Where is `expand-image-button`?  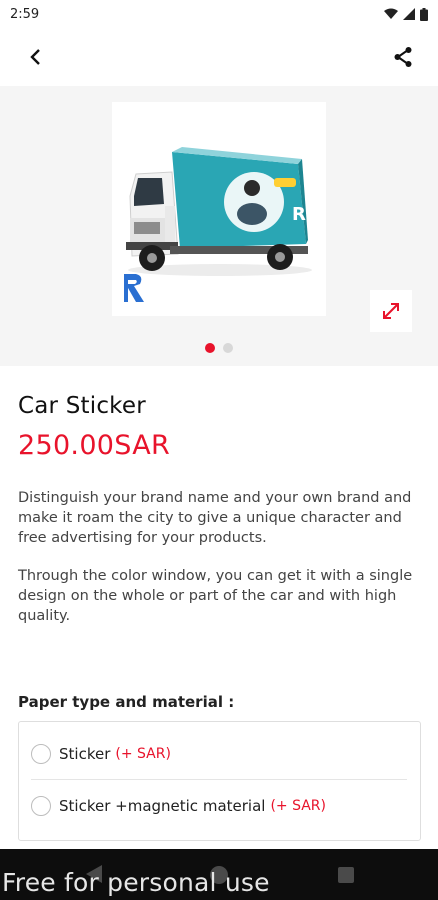 expand-image-button is located at coordinates (391, 311).